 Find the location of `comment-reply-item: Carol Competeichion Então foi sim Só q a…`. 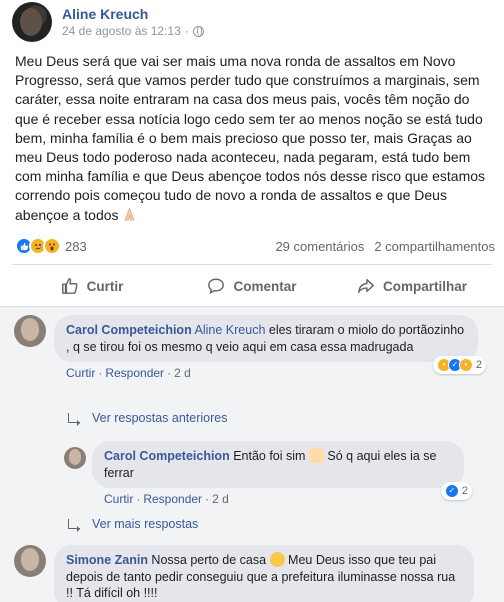

comment-reply-item: Carol Competeichion Então foi sim Só q a… is located at coordinates (268, 473).